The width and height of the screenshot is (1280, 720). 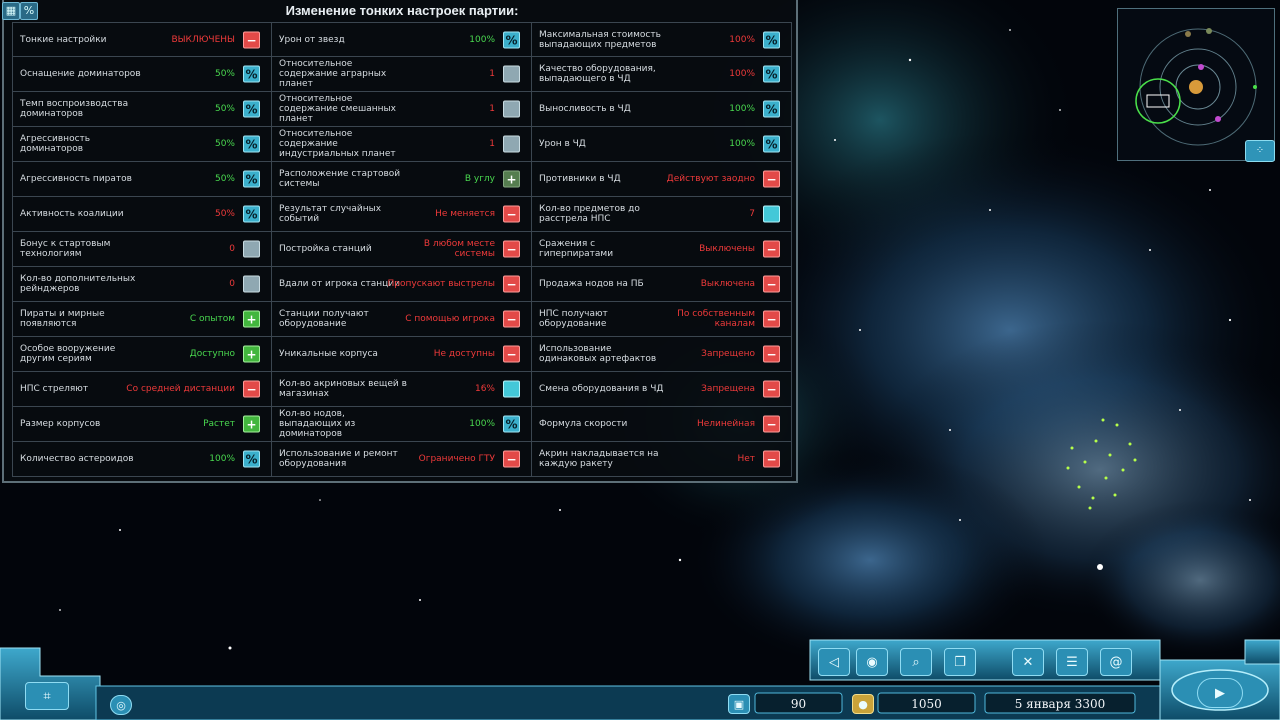 What do you see at coordinates (662, 214) in the screenshot?
I see `setting-row: Кол-во предметов до расстрела НПС 7` at bounding box center [662, 214].